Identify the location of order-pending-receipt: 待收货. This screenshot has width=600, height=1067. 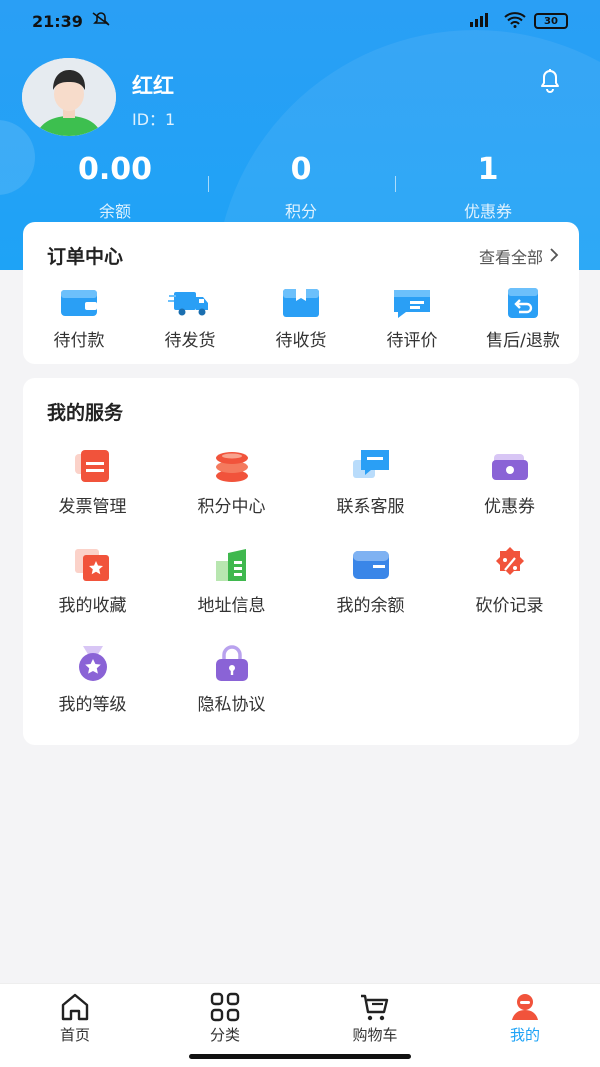
(301, 317).